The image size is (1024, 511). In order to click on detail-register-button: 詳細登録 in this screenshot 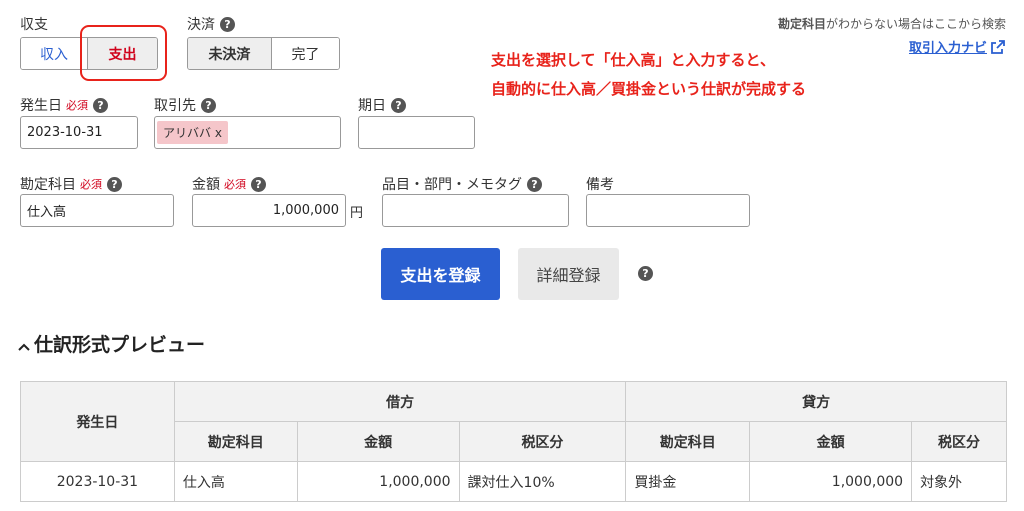, I will do `click(568, 274)`.